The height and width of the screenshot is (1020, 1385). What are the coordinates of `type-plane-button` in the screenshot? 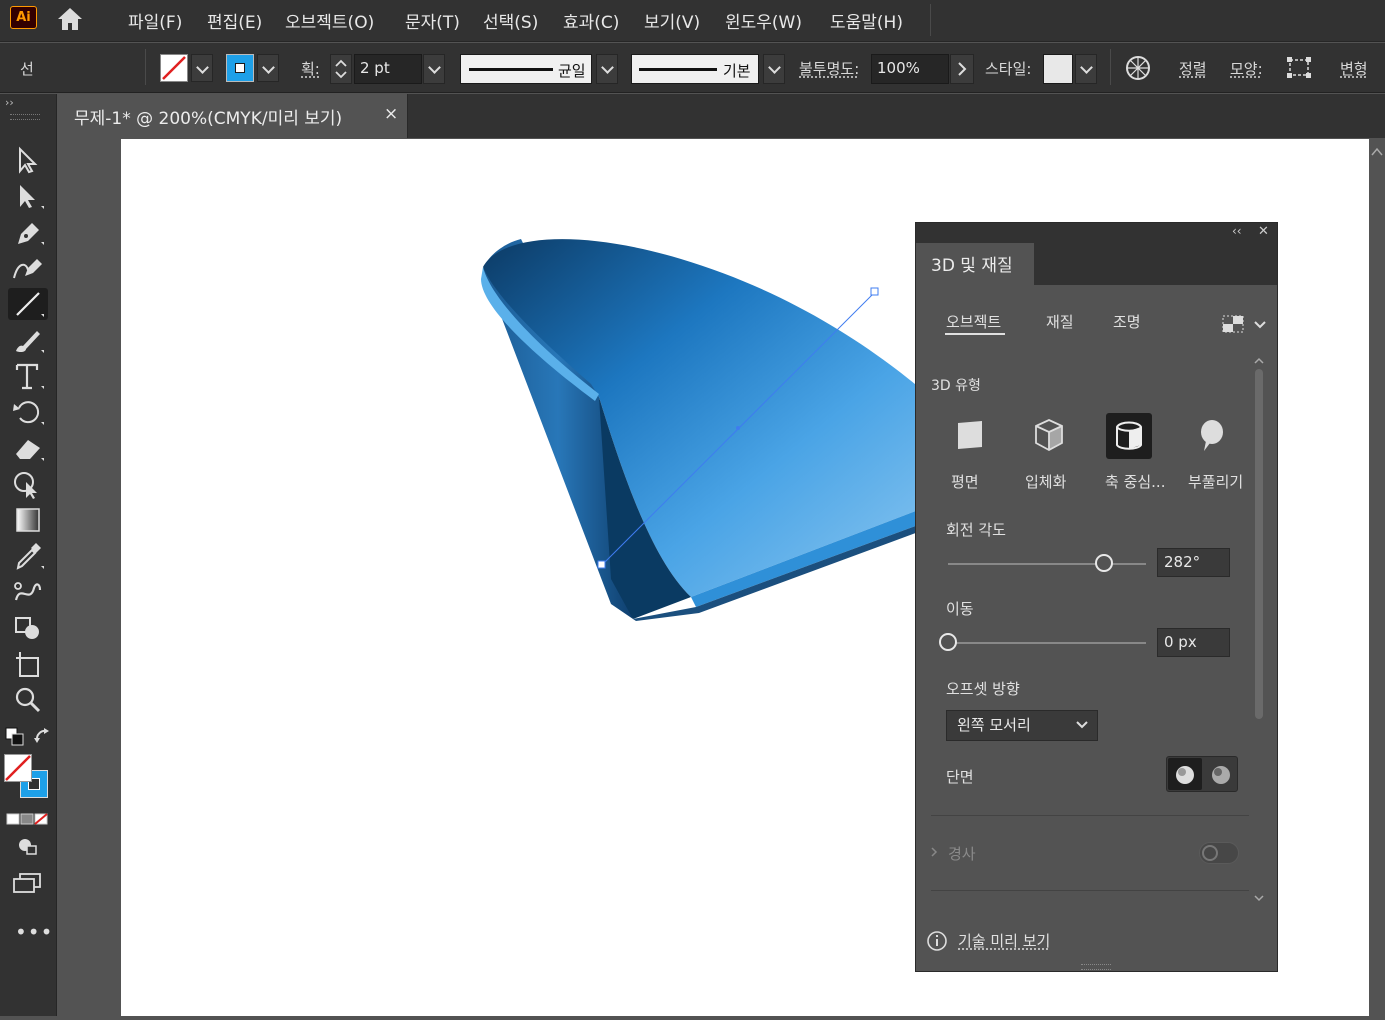 It's located at (969, 436).